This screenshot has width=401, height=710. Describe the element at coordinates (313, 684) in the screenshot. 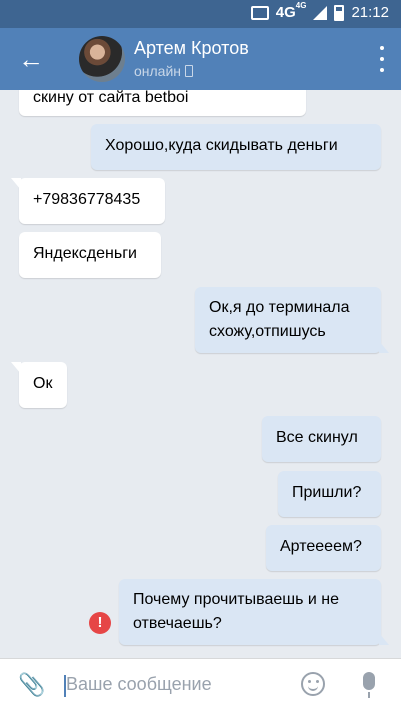

I see `emoji-icon` at that location.